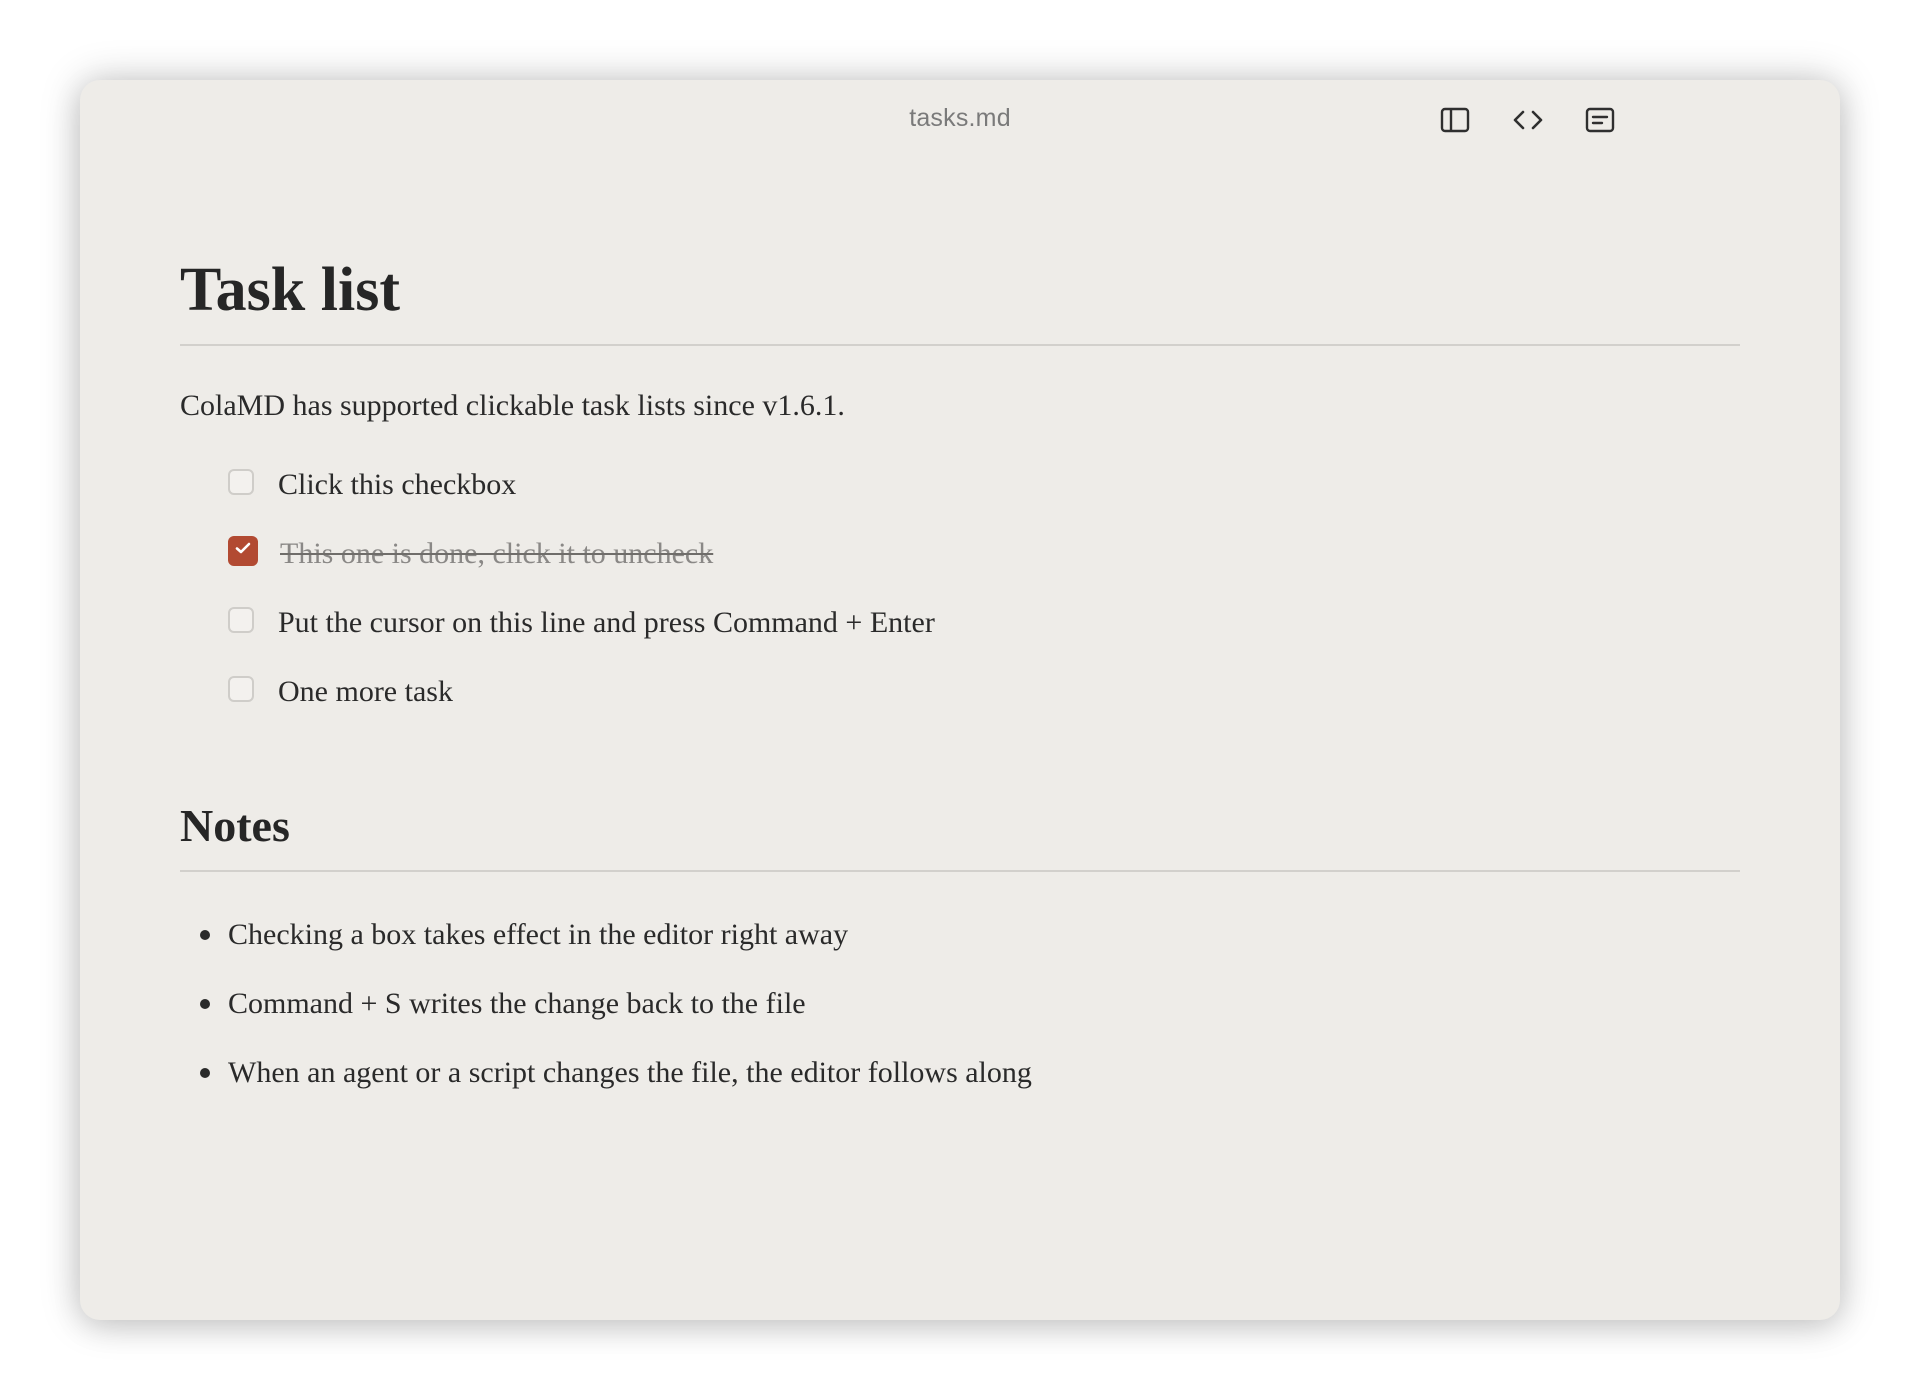 The width and height of the screenshot is (1920, 1400). I want to click on notes-divider, so click(960, 871).